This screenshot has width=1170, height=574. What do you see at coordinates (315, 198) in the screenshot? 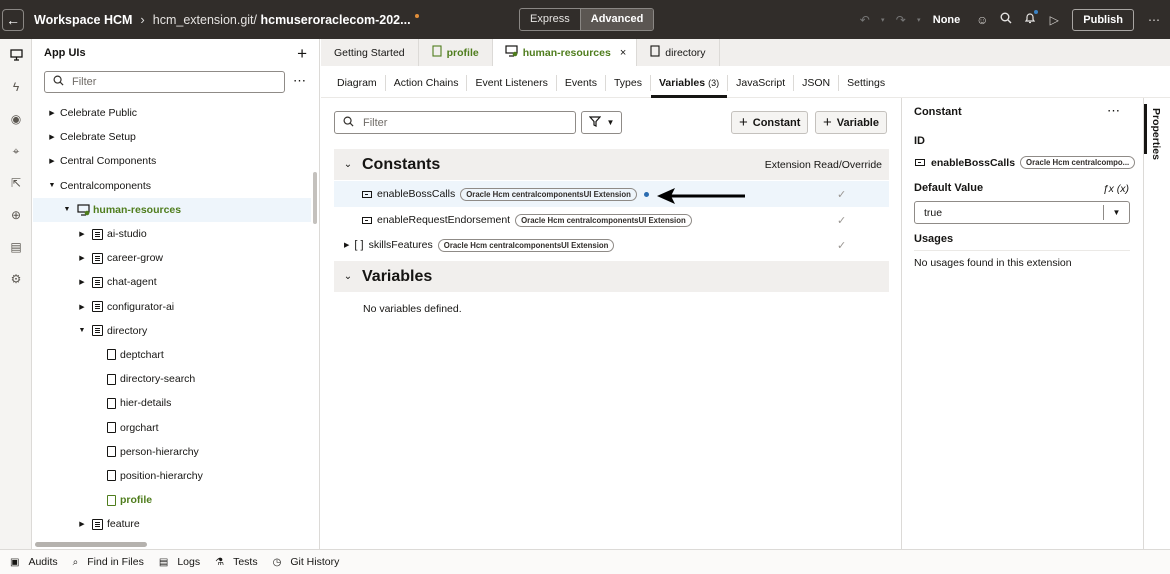
I see `tree-vertical-scrollbar` at bounding box center [315, 198].